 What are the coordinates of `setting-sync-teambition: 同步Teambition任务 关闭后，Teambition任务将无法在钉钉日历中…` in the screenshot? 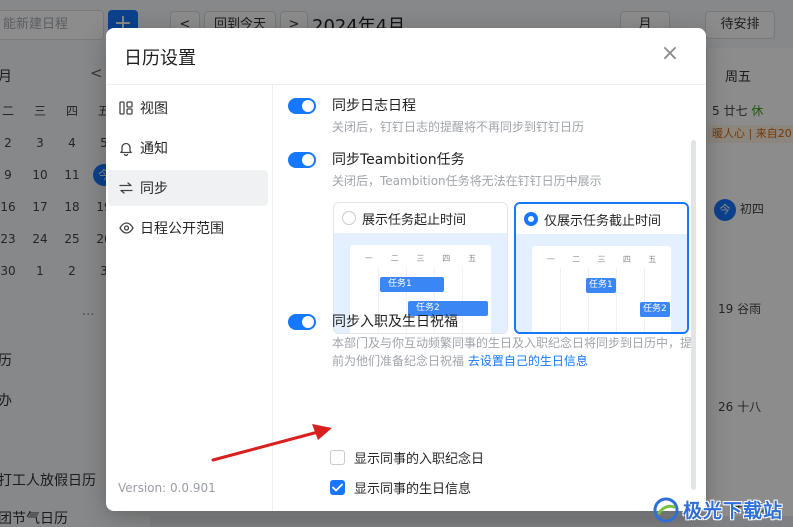 It's located at (489, 170).